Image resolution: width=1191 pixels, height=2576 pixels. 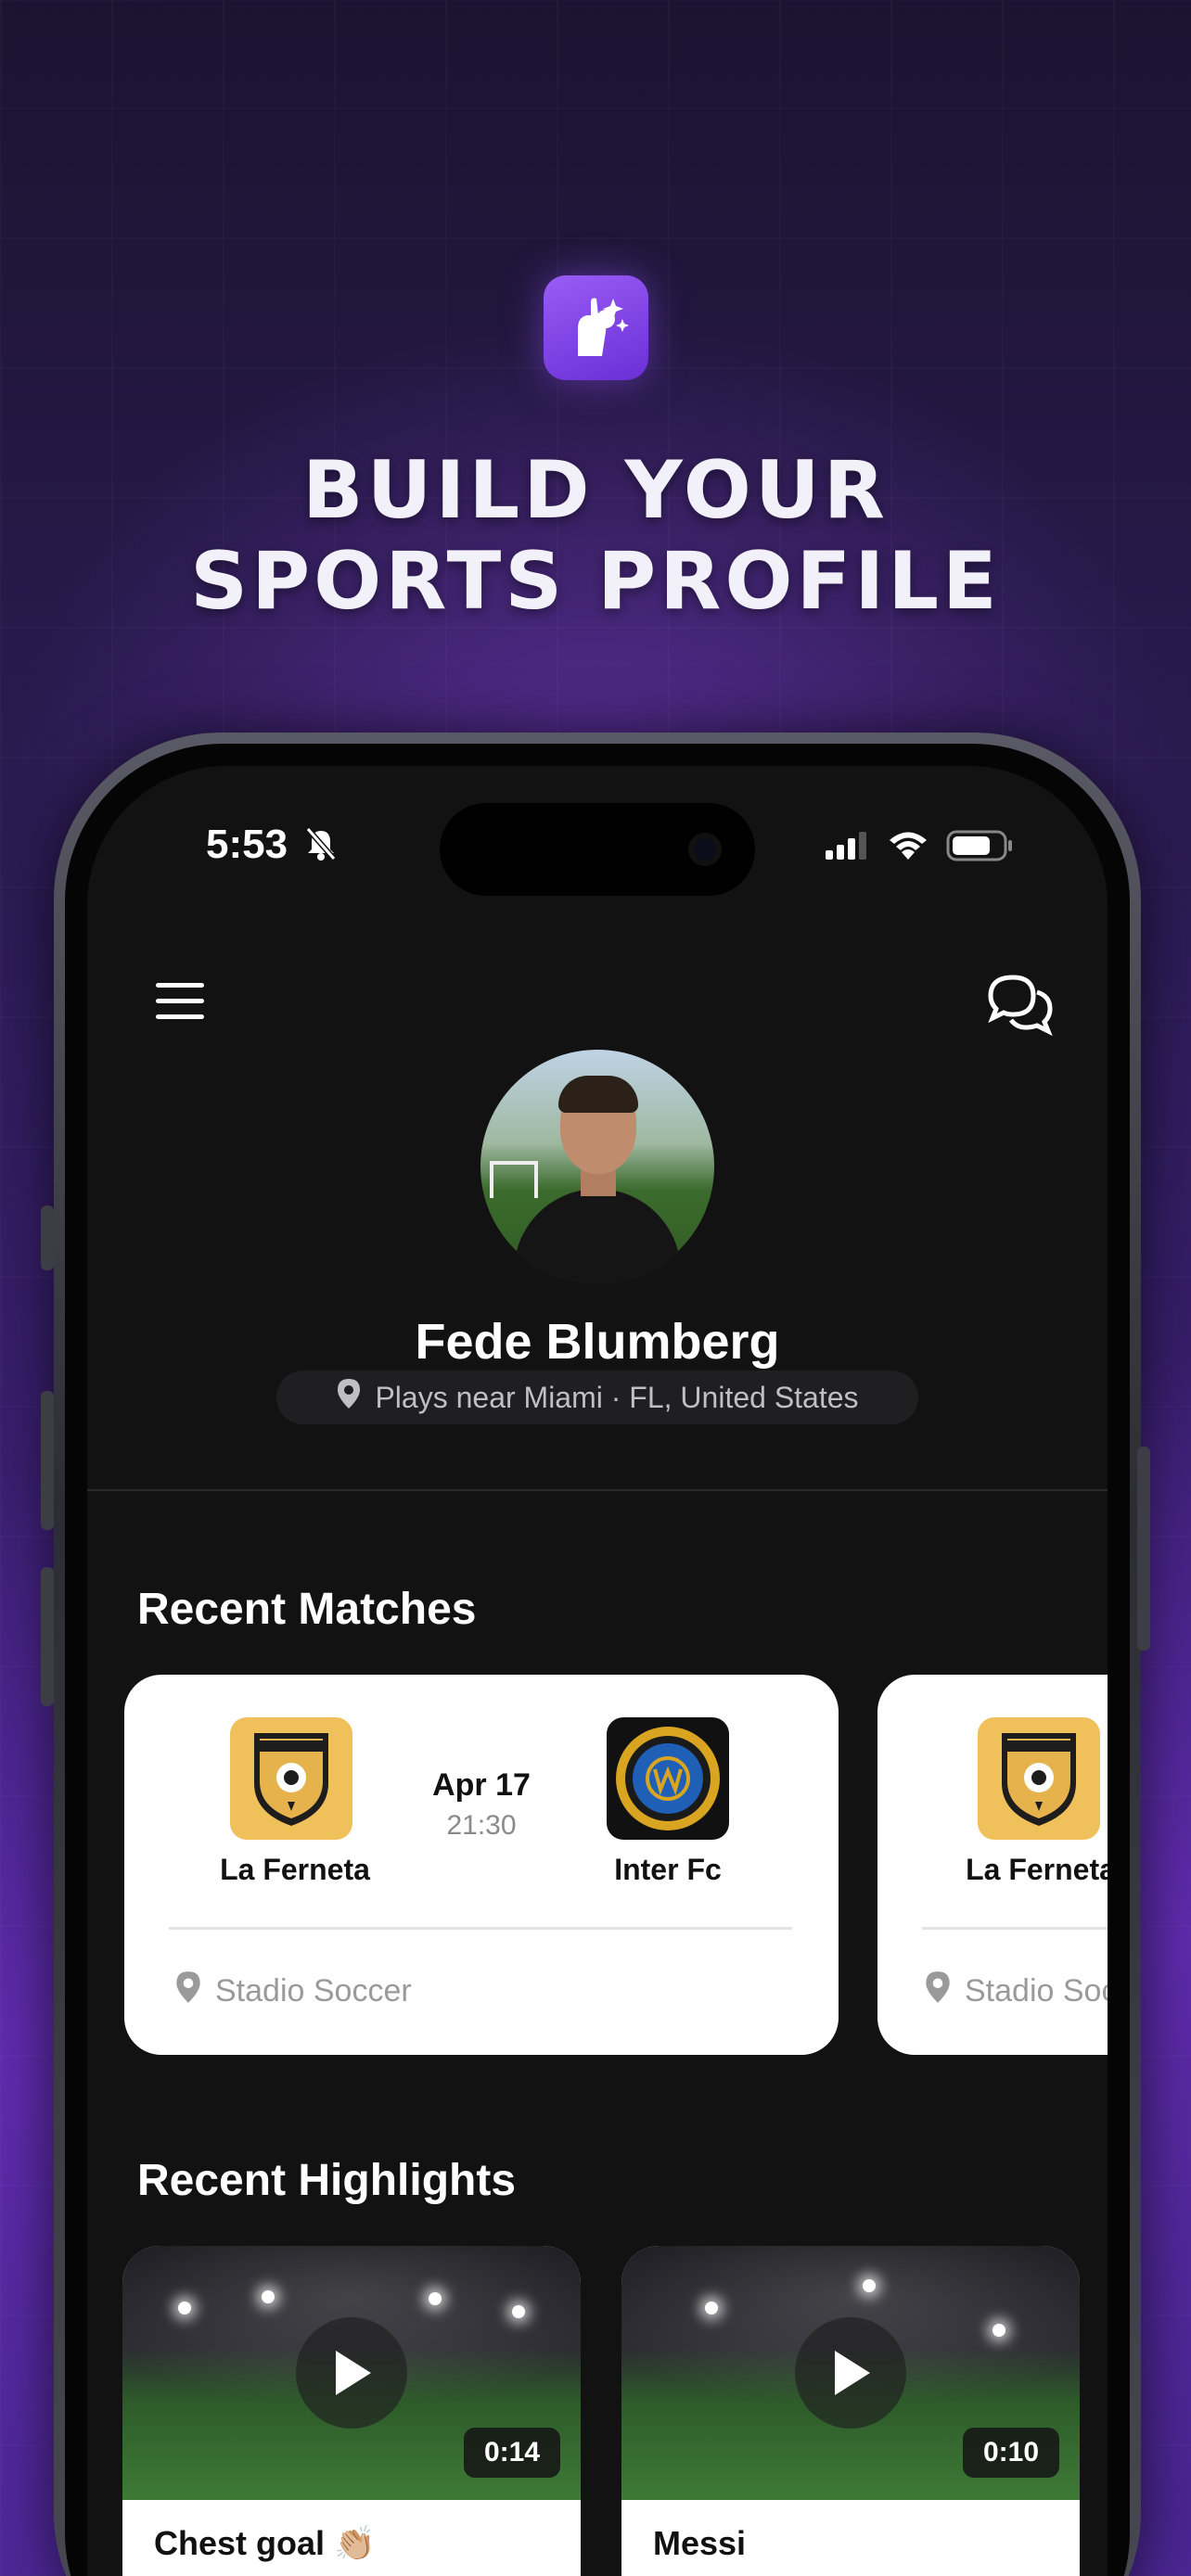 I want to click on highlight-card: 0:10 Messi, so click(x=850, y=2411).